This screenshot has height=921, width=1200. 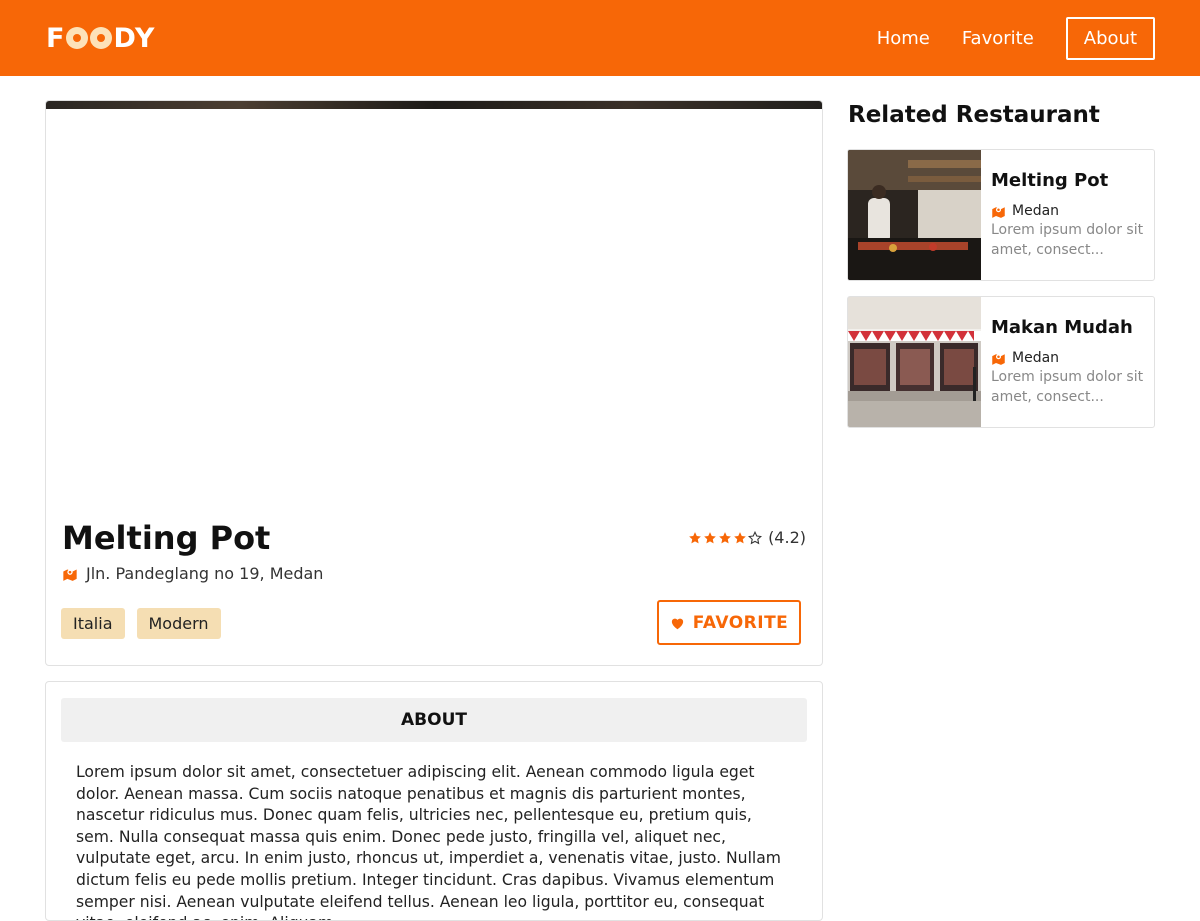 I want to click on heart-icon, so click(x=677, y=623).